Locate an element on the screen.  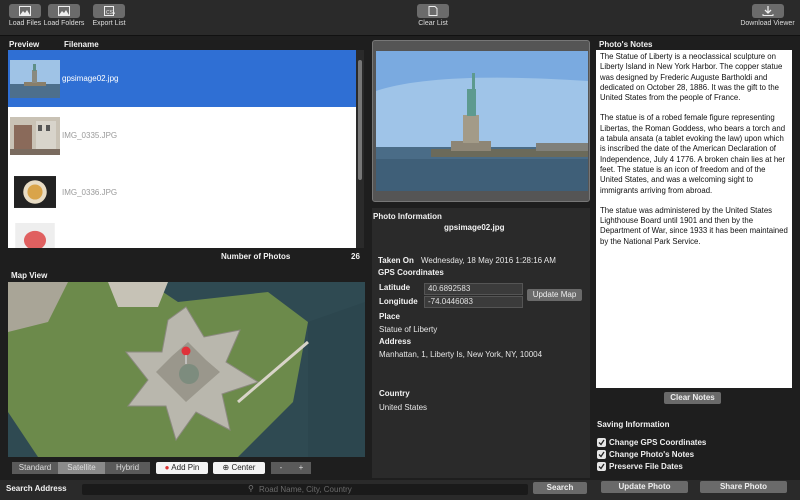
list-item-filename: IMG_0336.JPG is located at coordinates (90, 192).